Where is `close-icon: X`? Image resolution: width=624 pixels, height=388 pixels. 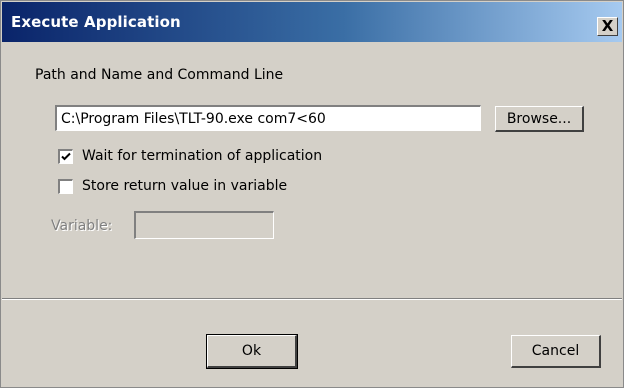 close-icon: X is located at coordinates (607, 26).